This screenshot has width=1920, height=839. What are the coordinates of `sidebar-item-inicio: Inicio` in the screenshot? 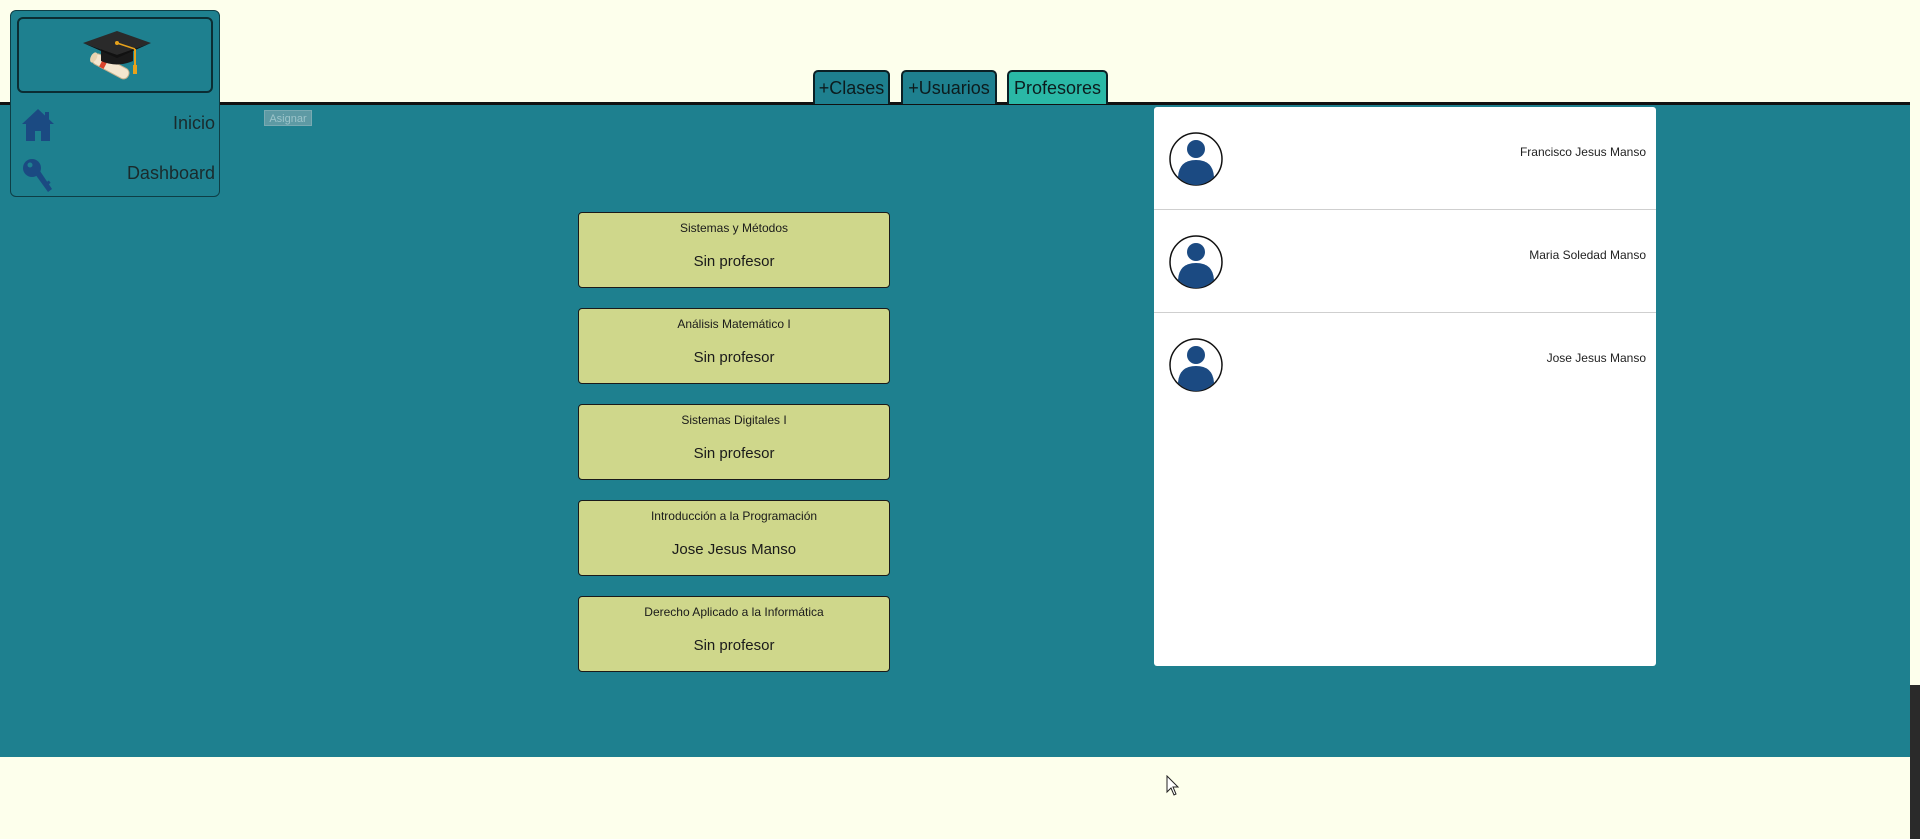 It's located at (115, 123).